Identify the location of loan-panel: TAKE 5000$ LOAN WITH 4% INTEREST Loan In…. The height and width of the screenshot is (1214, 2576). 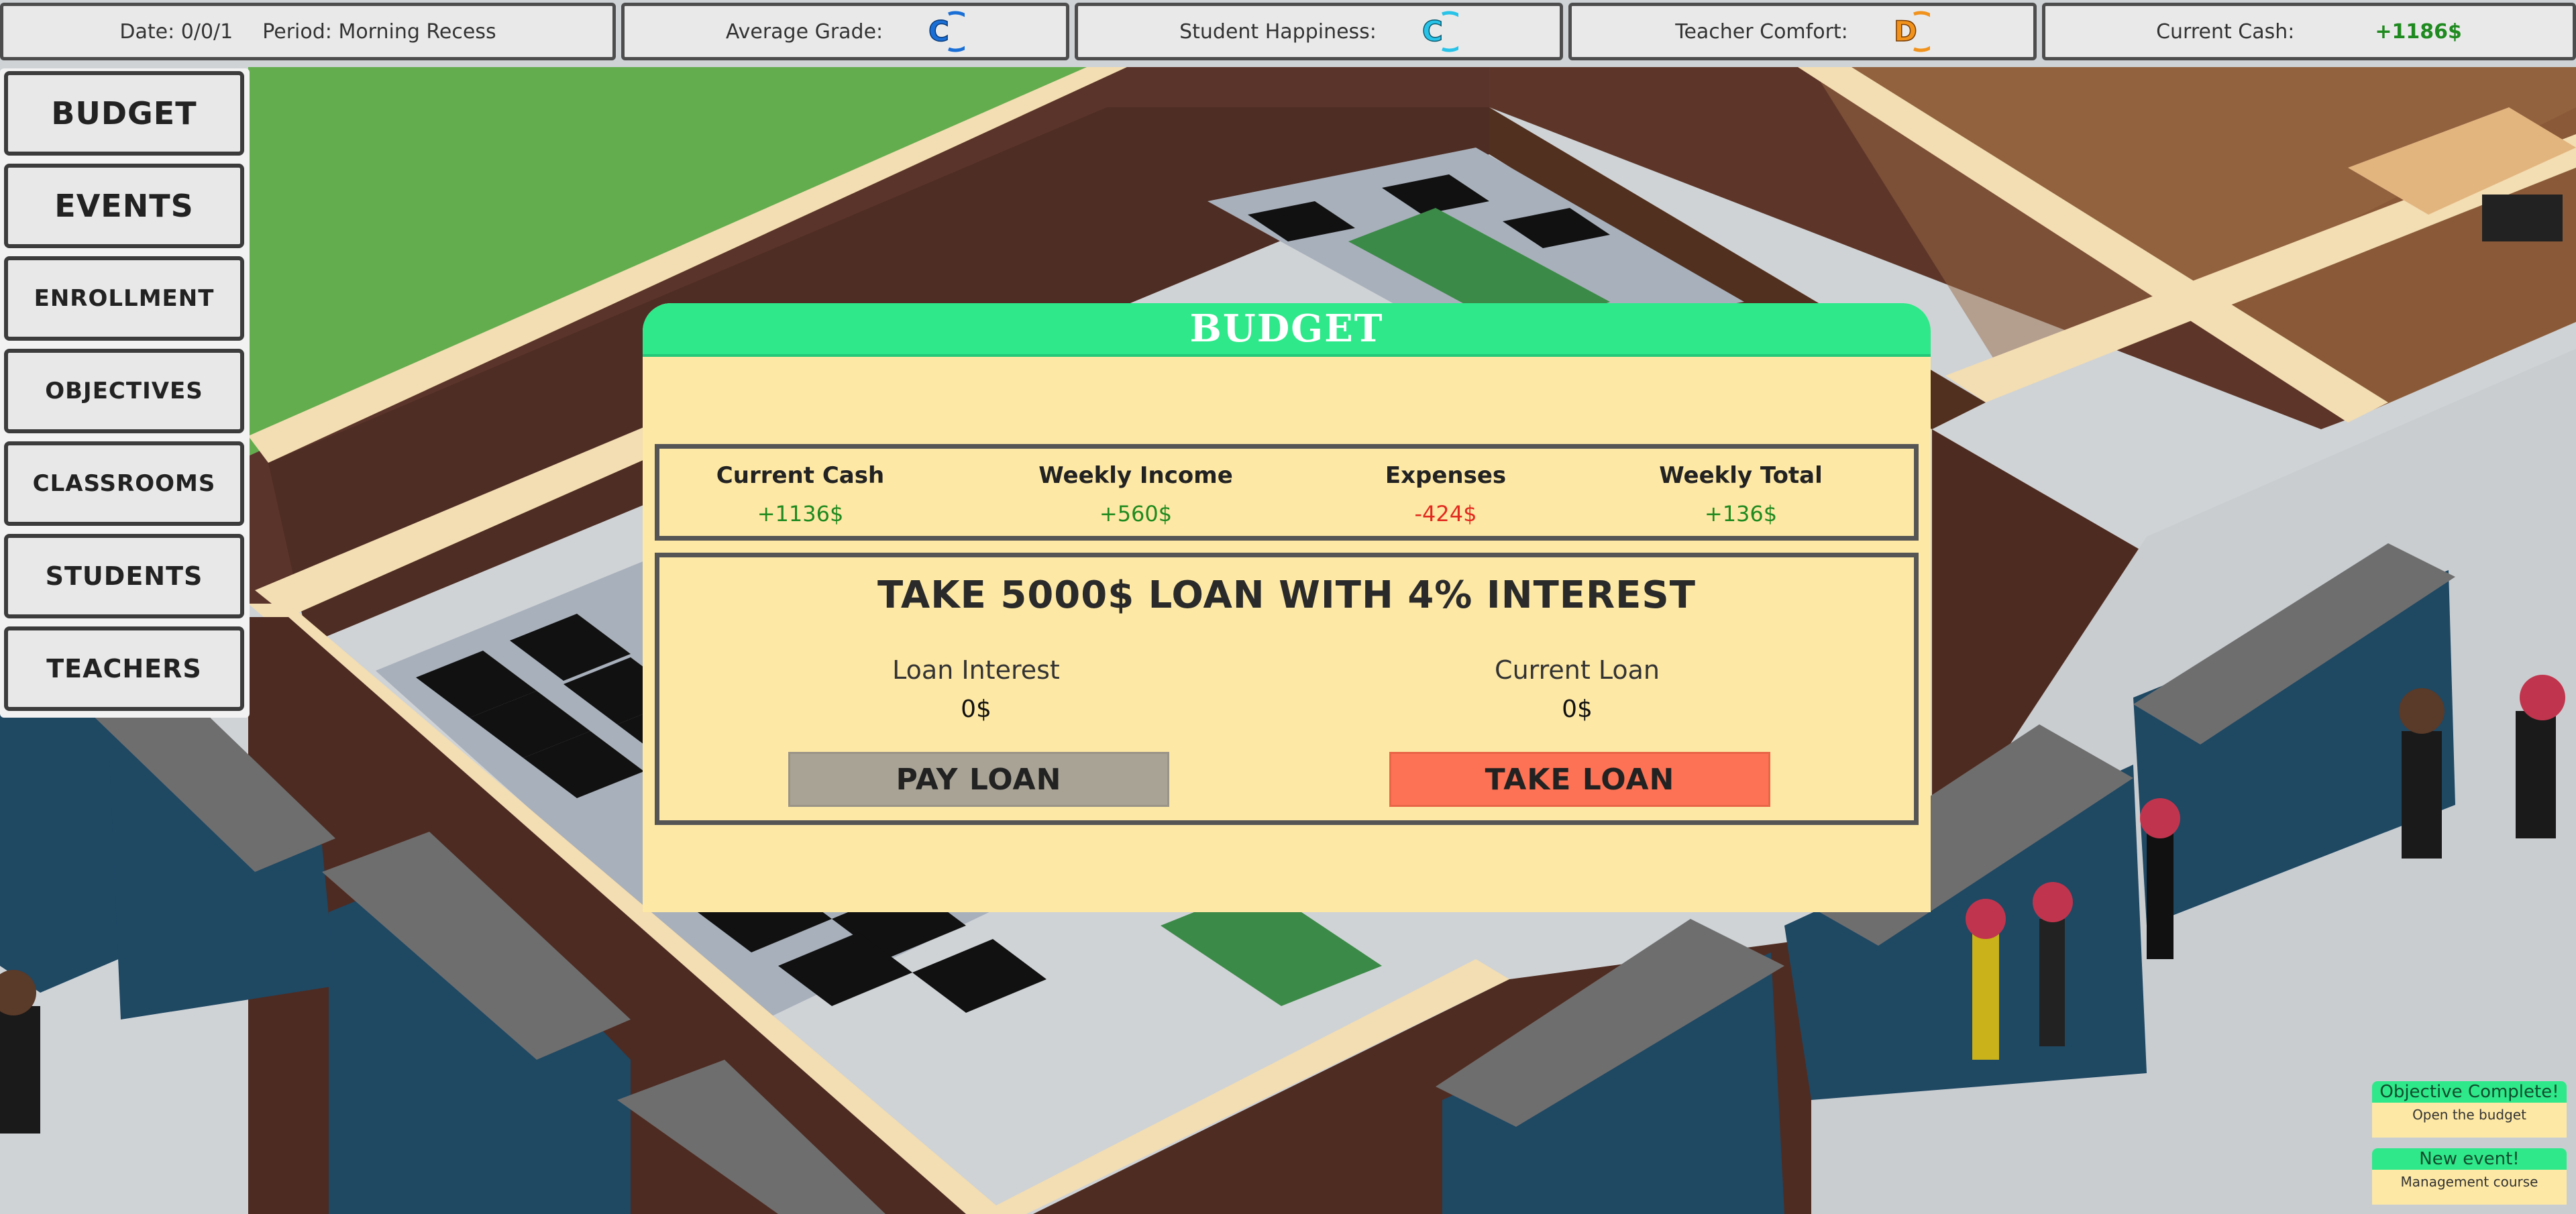
(1287, 689).